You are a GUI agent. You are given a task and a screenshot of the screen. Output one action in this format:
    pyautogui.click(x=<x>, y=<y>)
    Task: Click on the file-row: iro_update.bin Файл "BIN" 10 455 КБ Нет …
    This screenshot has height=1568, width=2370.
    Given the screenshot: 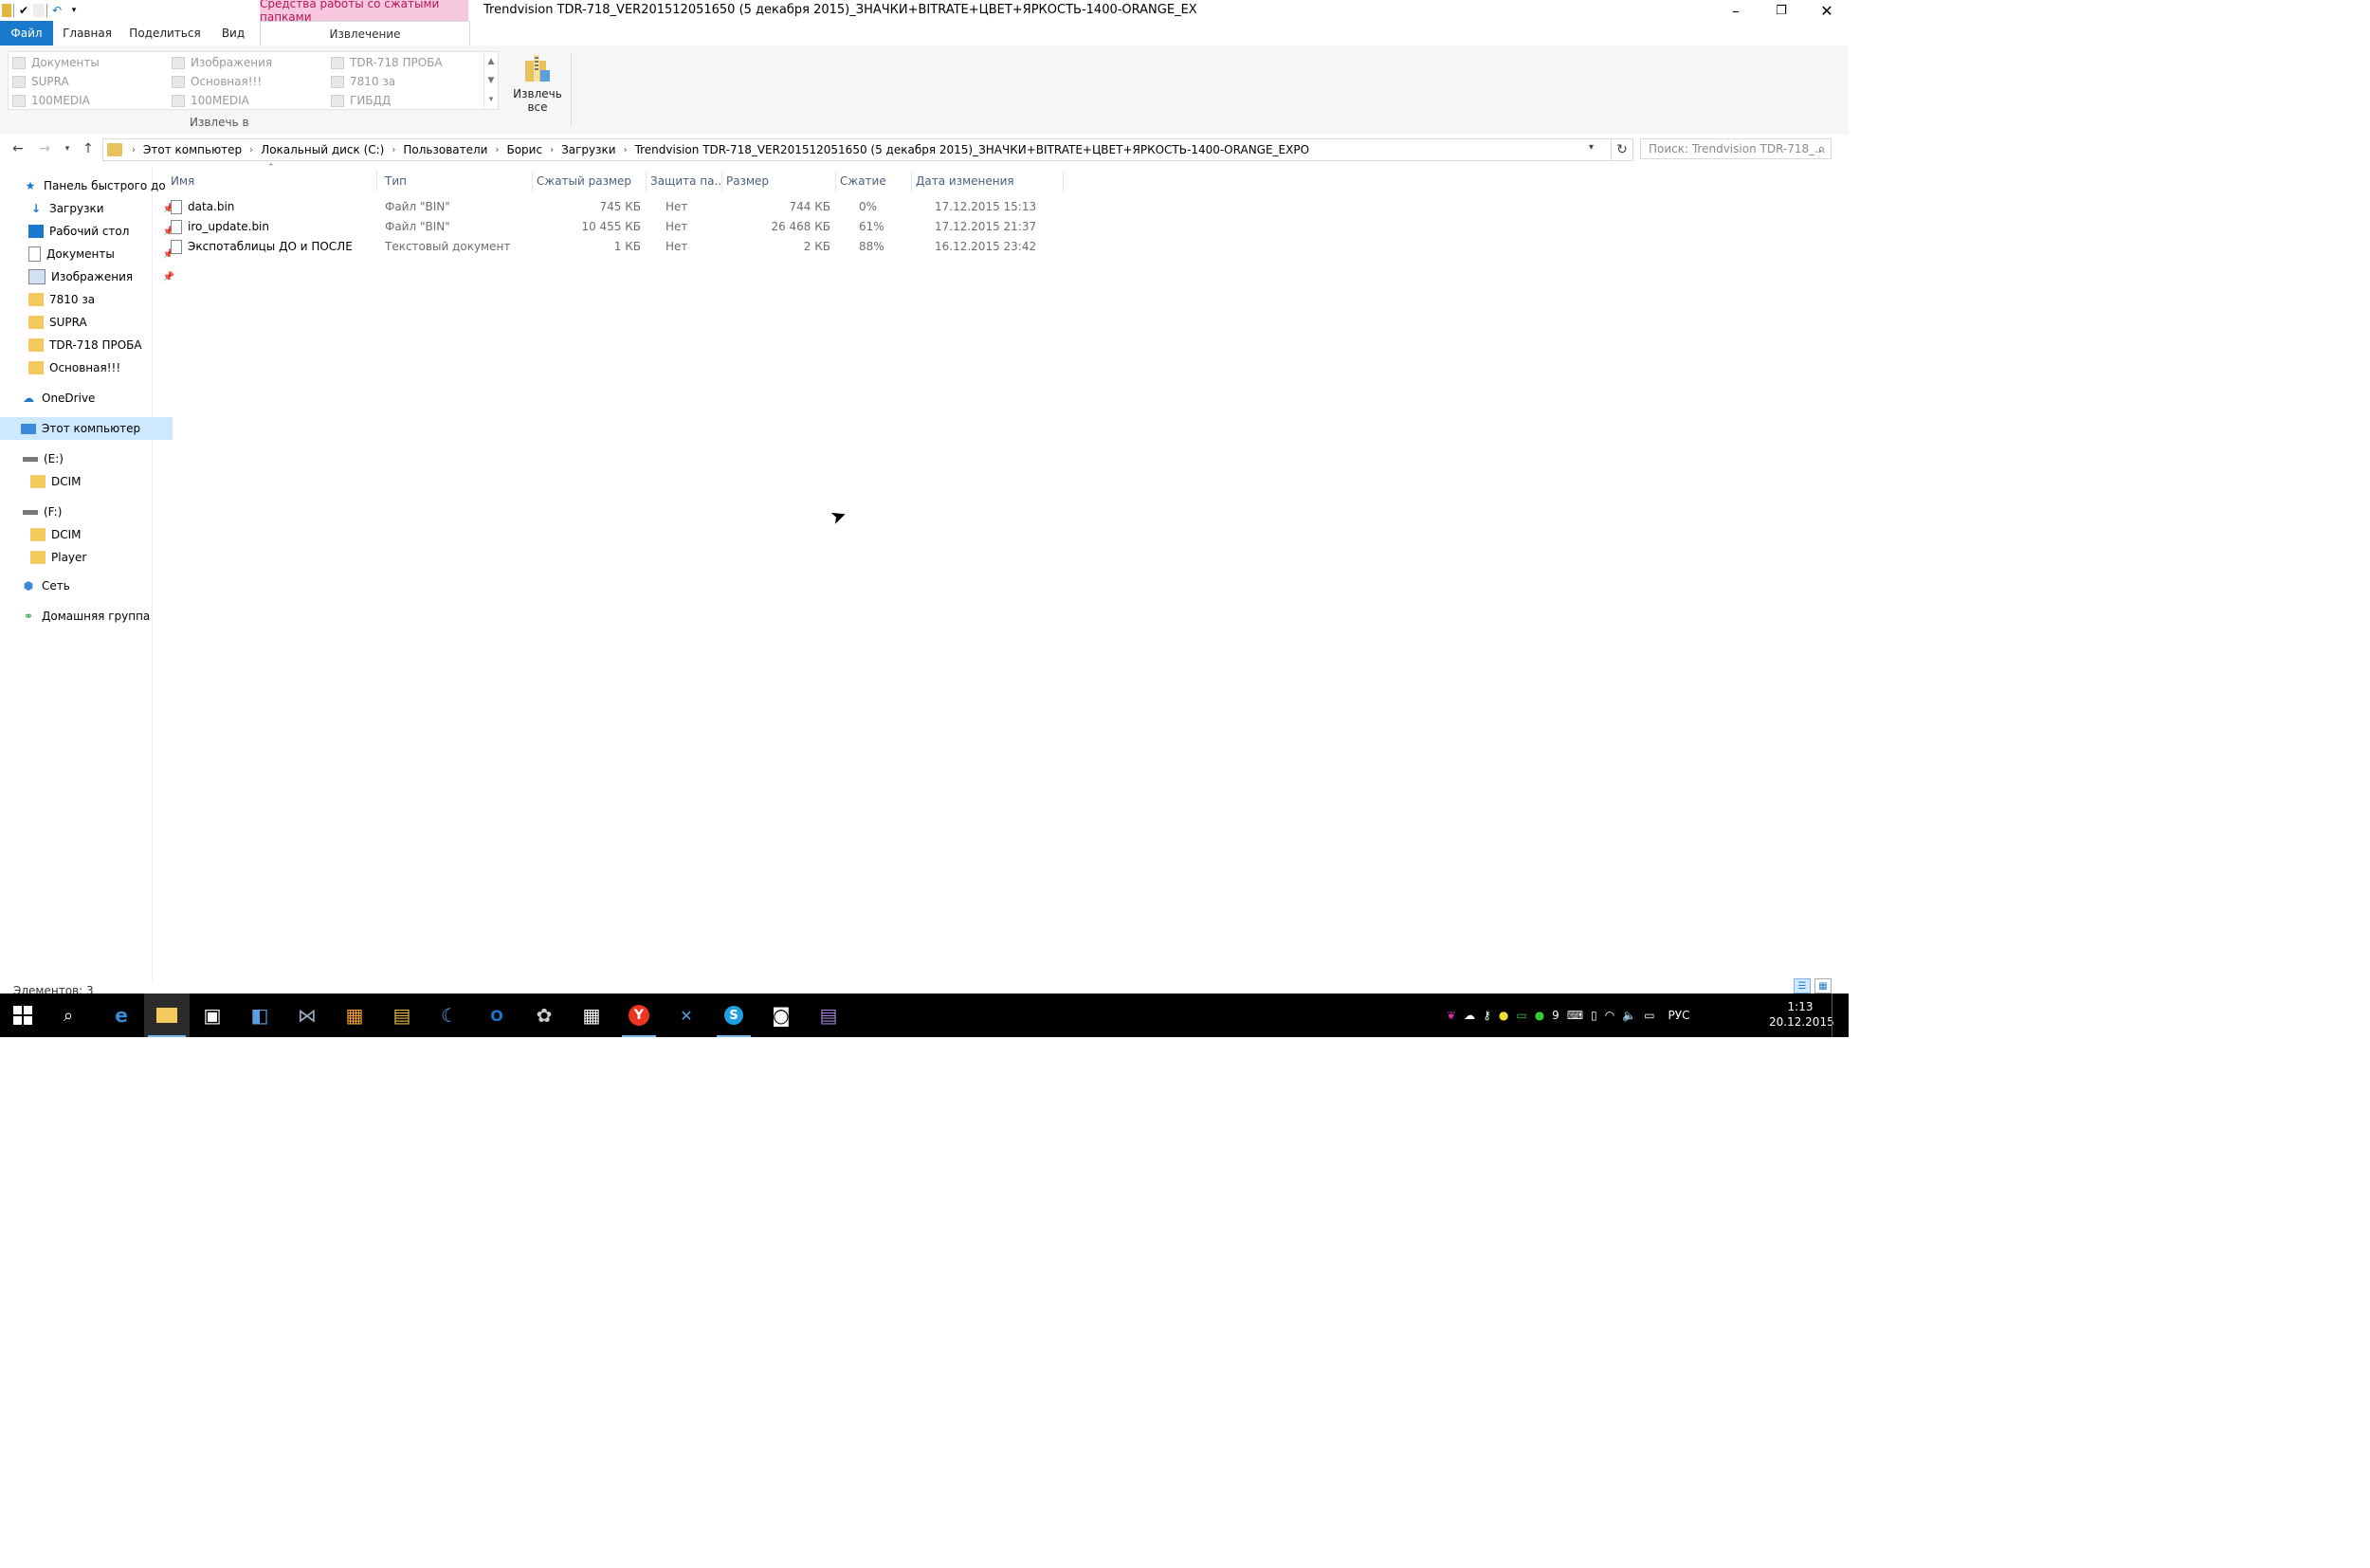 What is the action you would take?
    pyautogui.click(x=631, y=226)
    